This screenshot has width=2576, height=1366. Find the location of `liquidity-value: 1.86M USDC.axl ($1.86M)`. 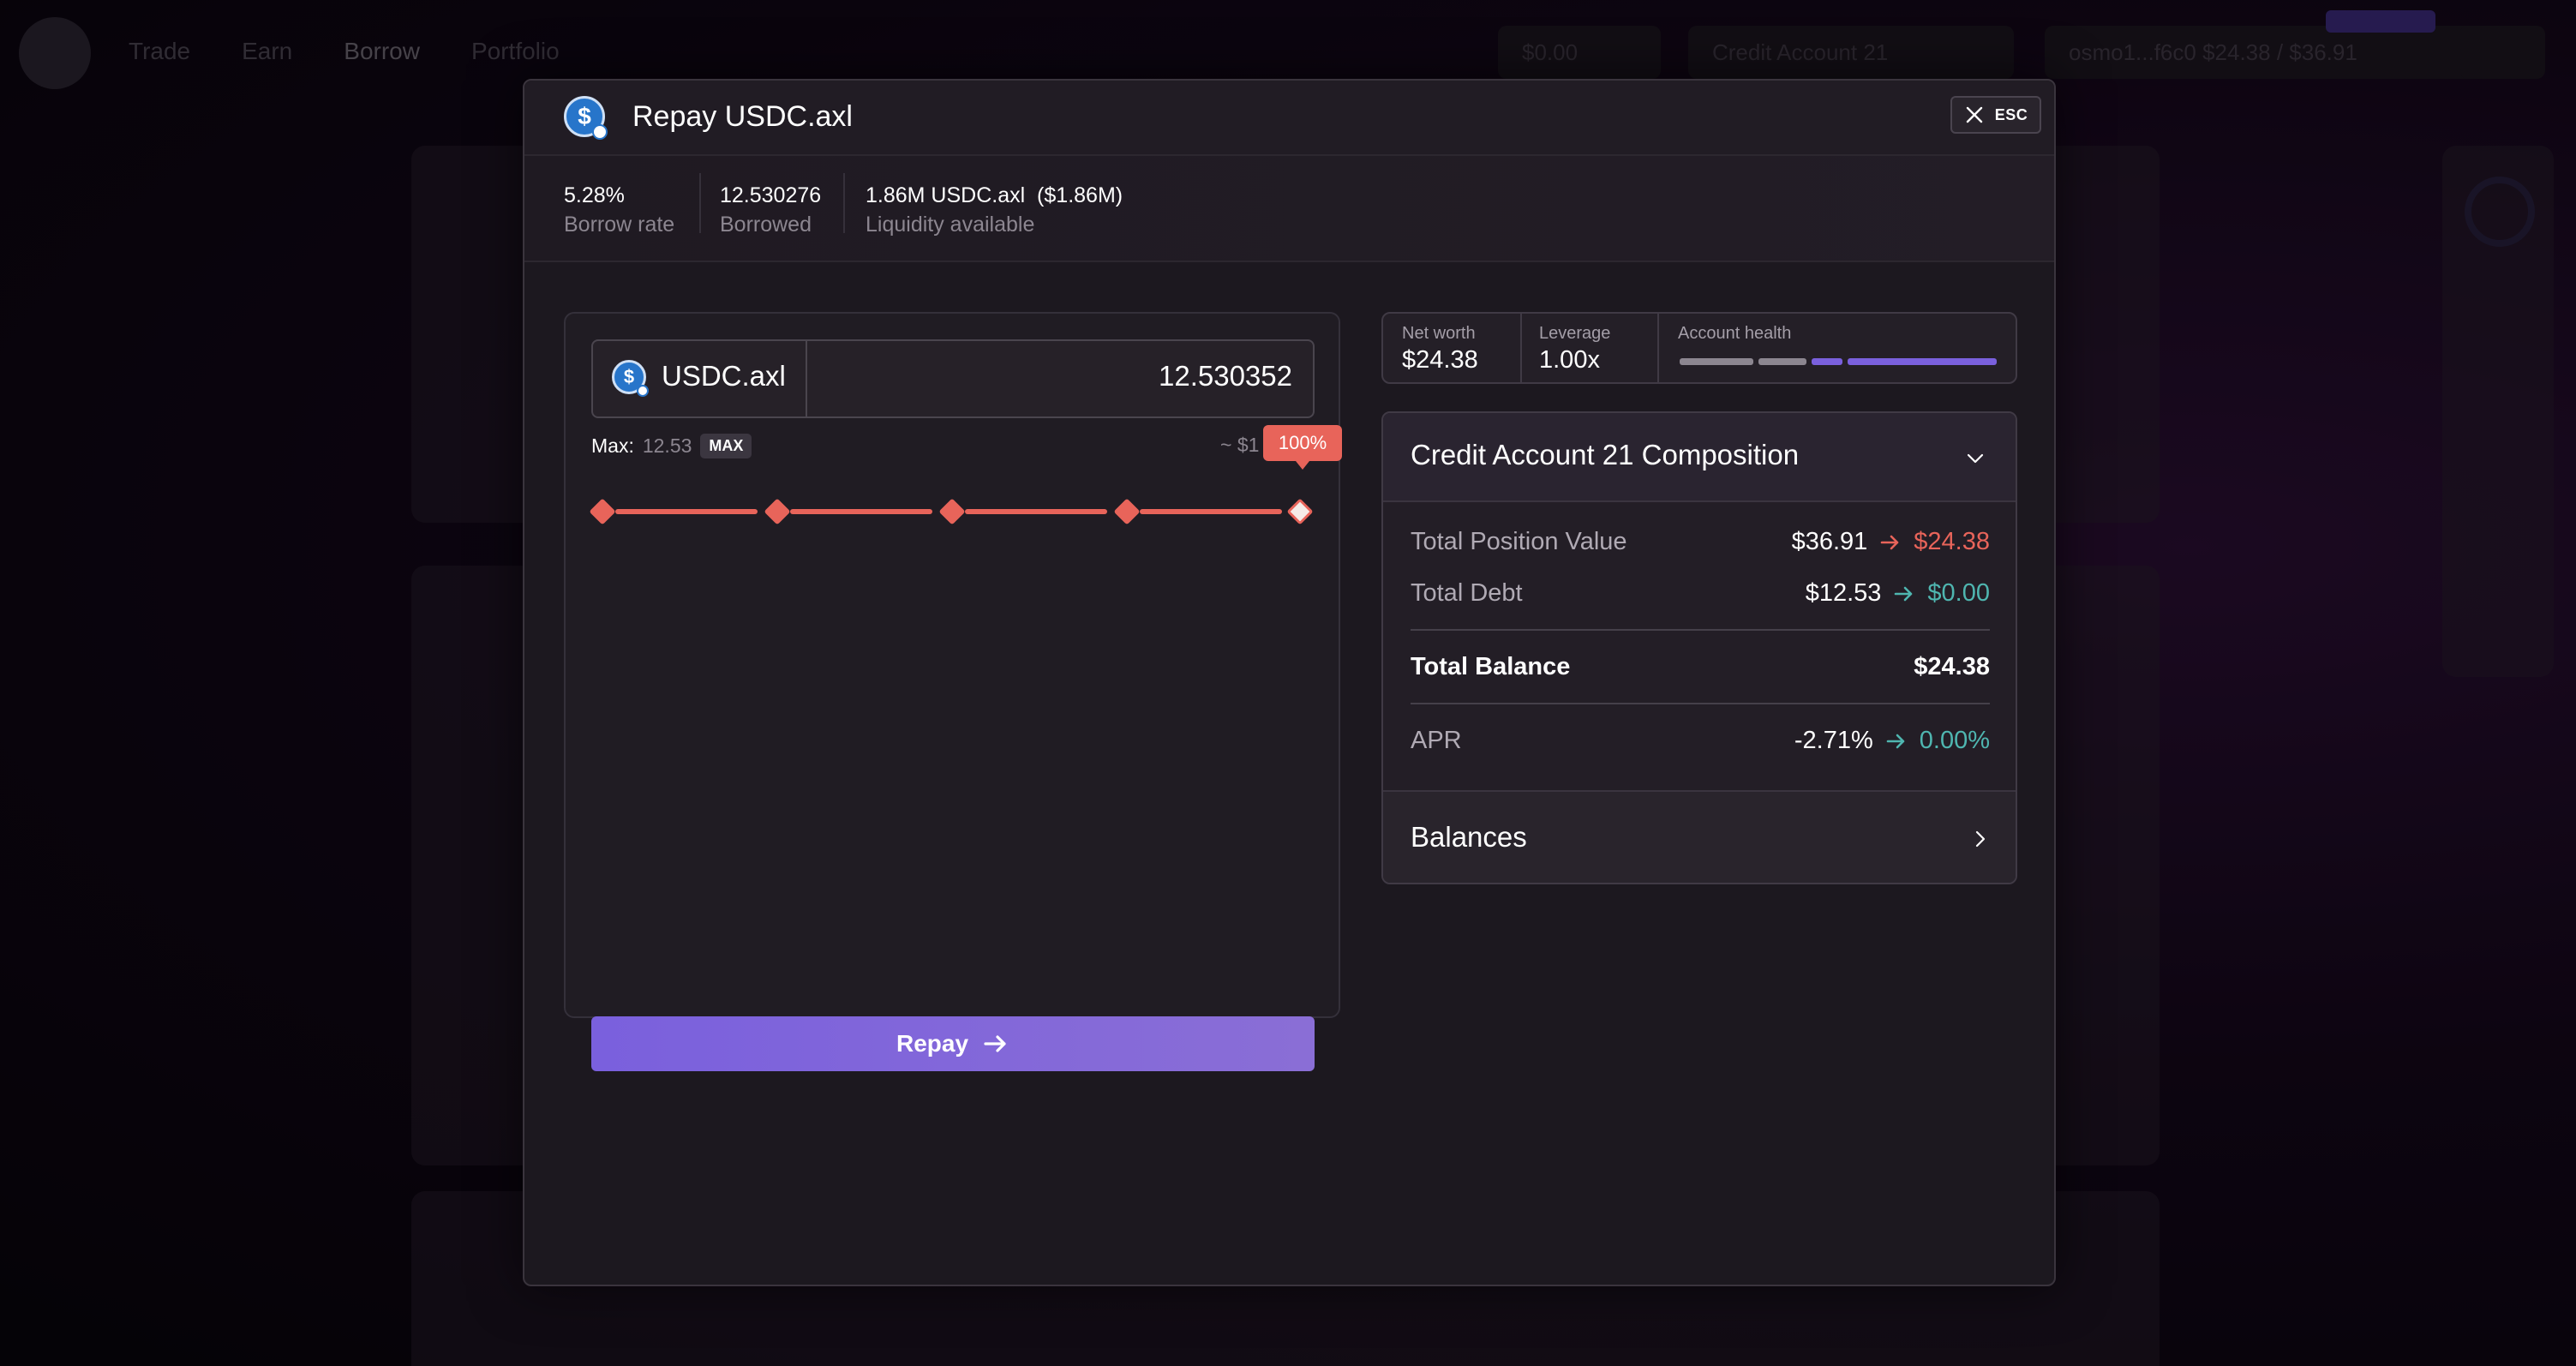

liquidity-value: 1.86M USDC.axl ($1.86M) is located at coordinates (994, 195).